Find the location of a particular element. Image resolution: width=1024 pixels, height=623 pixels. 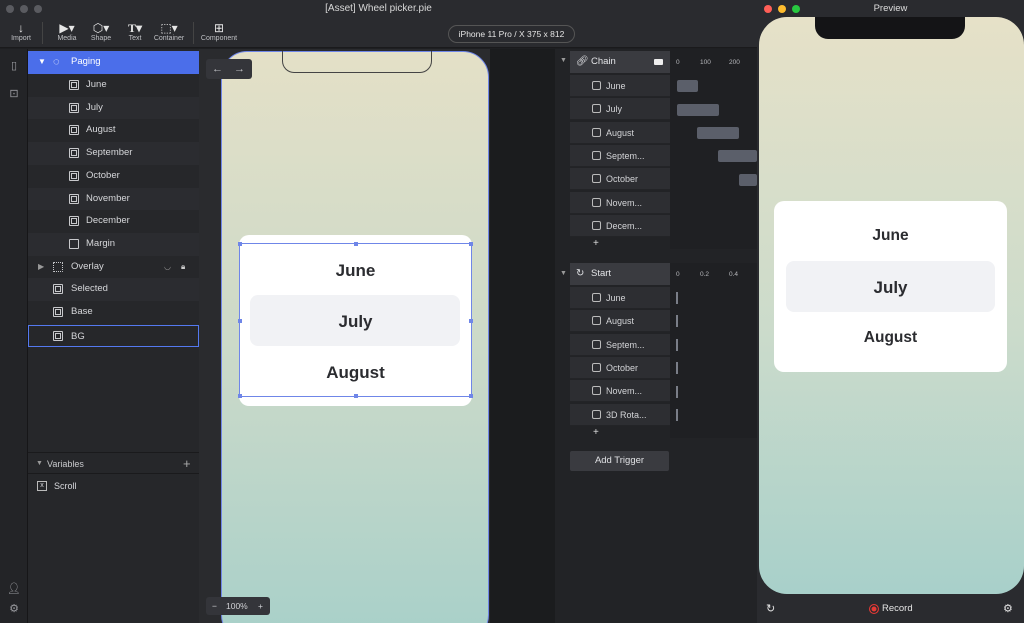

reload-icon: ↻ is located at coordinates (770, 608).